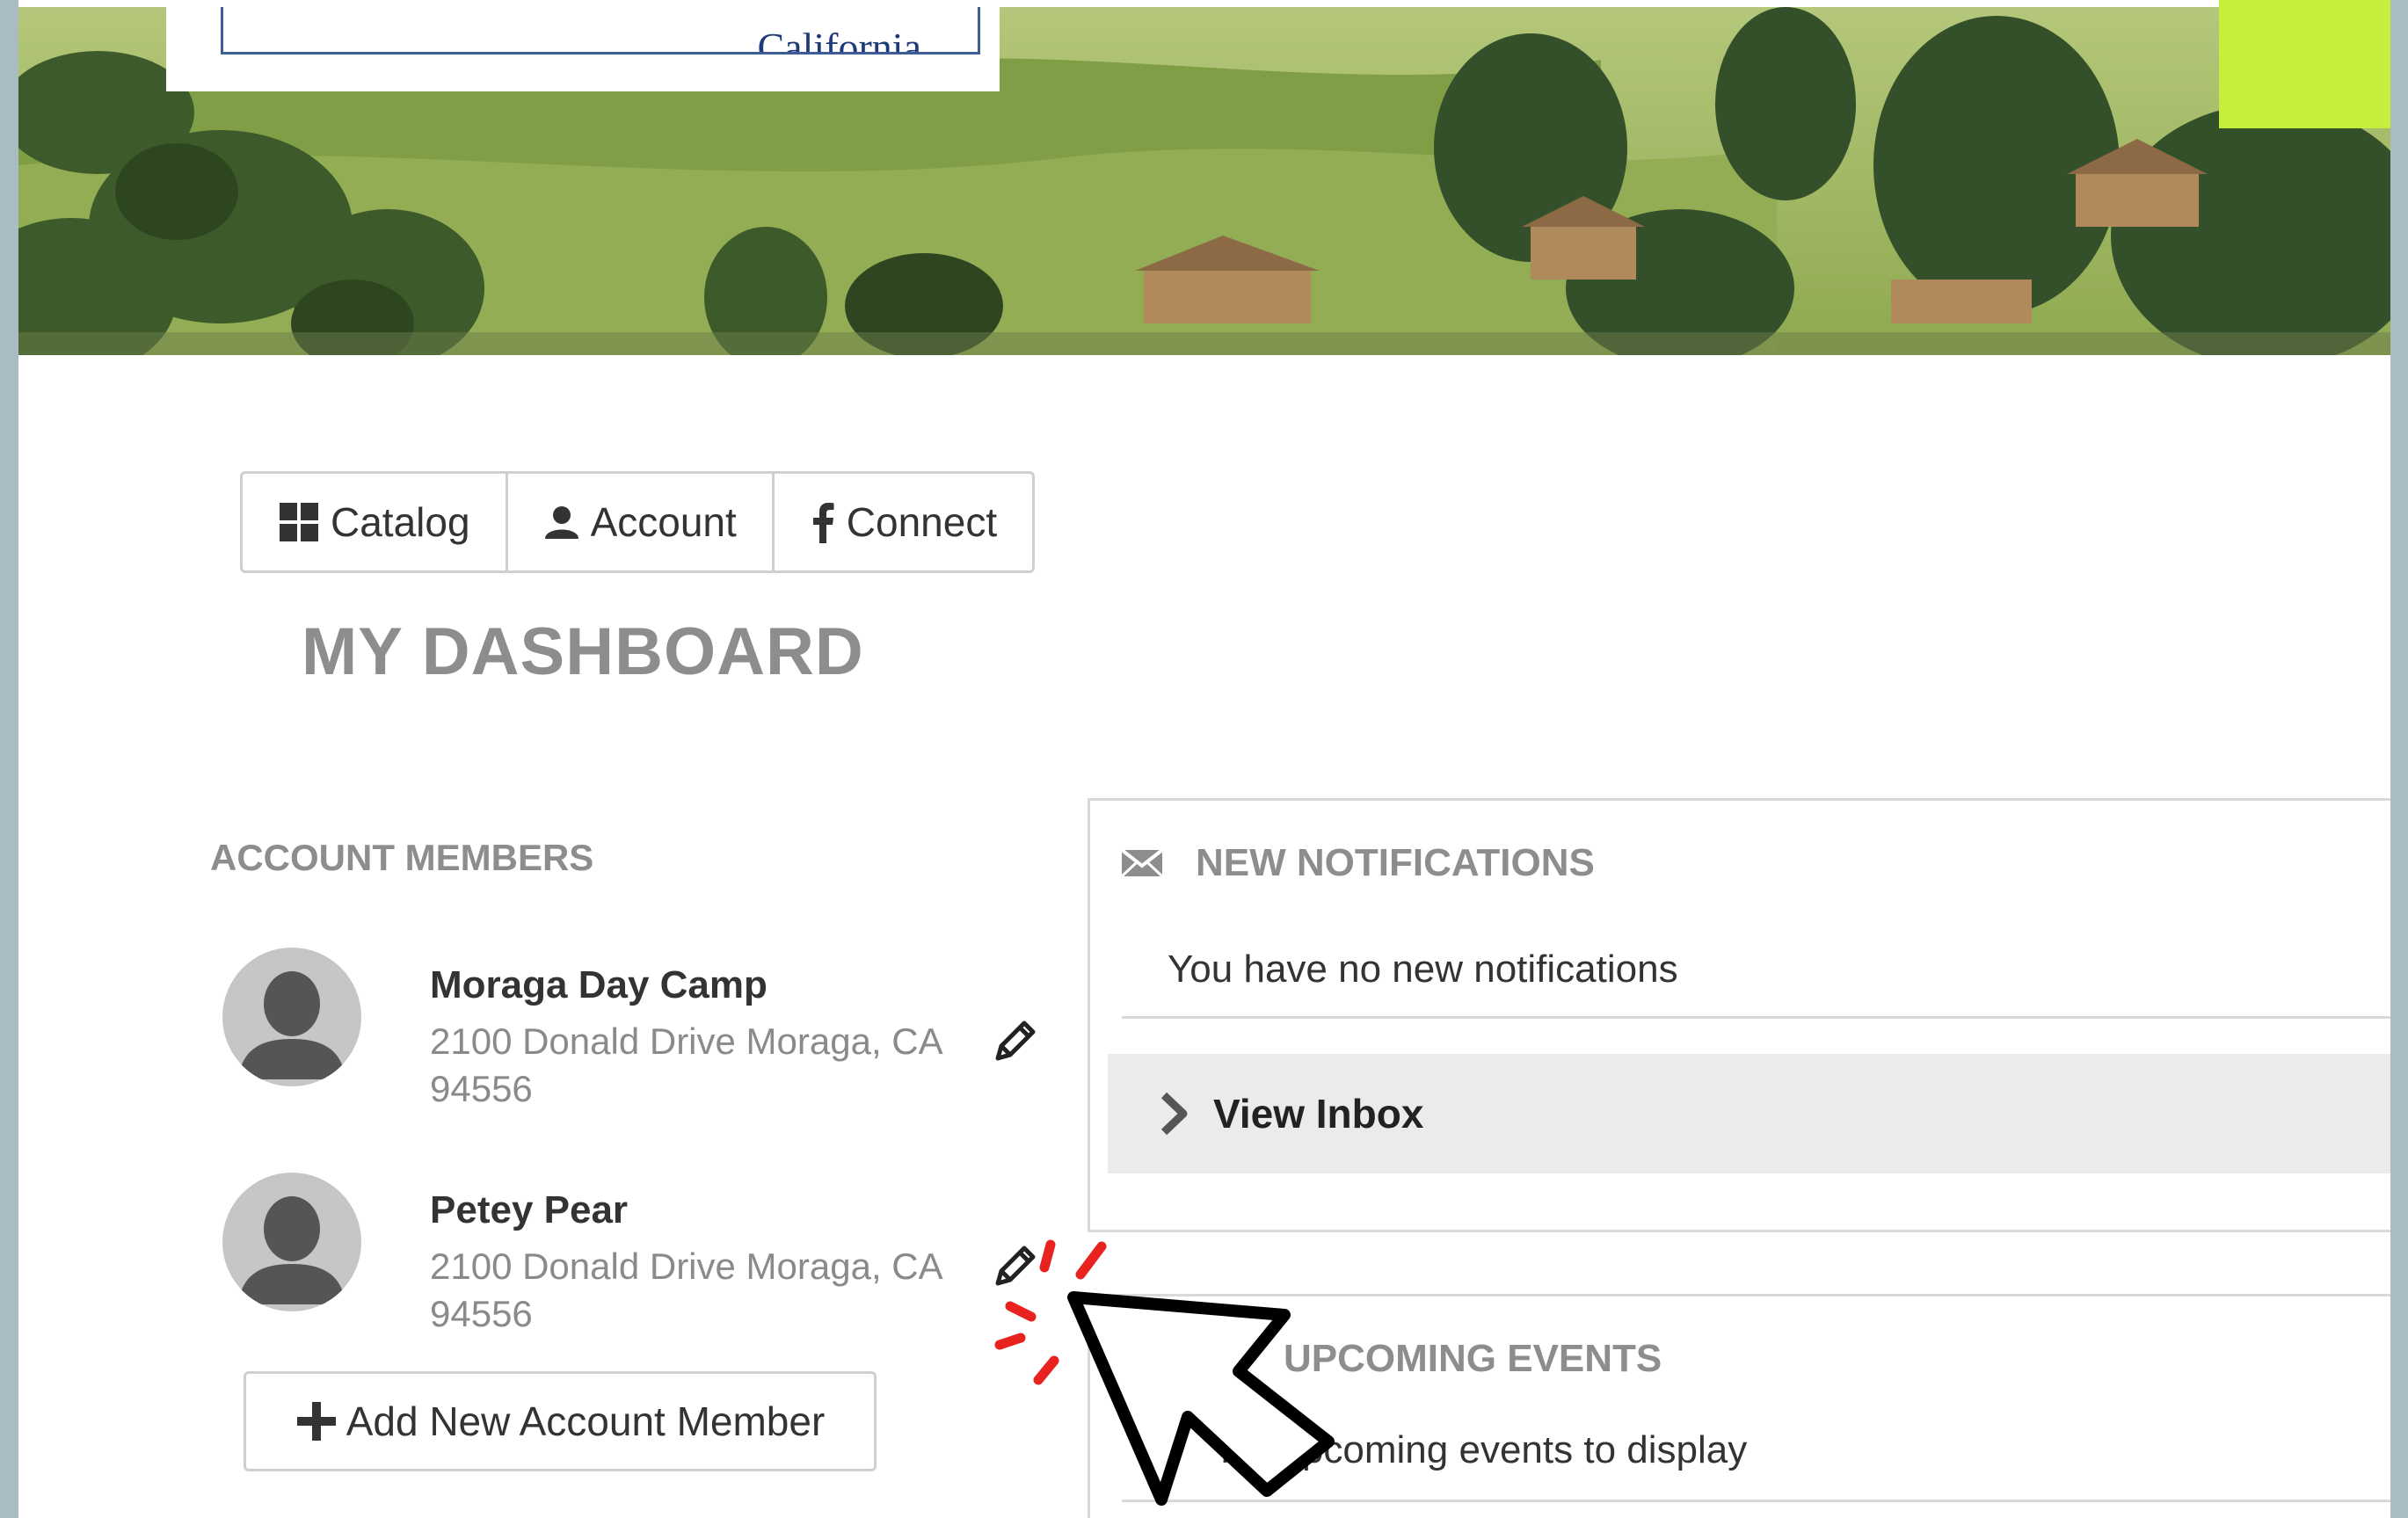  Describe the element at coordinates (2304, 64) in the screenshot. I see `accent-corner-block` at that location.